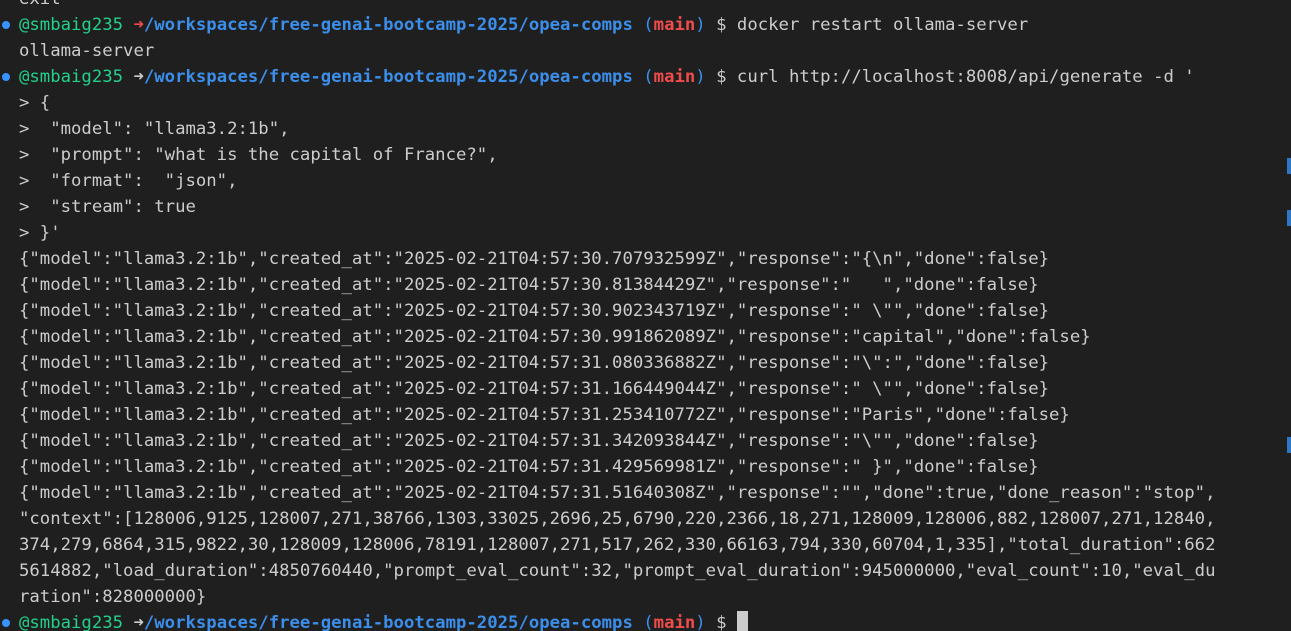 The image size is (1291, 631). What do you see at coordinates (882, 25) in the screenshot?
I see `command-text: docker restart ollama-server` at bounding box center [882, 25].